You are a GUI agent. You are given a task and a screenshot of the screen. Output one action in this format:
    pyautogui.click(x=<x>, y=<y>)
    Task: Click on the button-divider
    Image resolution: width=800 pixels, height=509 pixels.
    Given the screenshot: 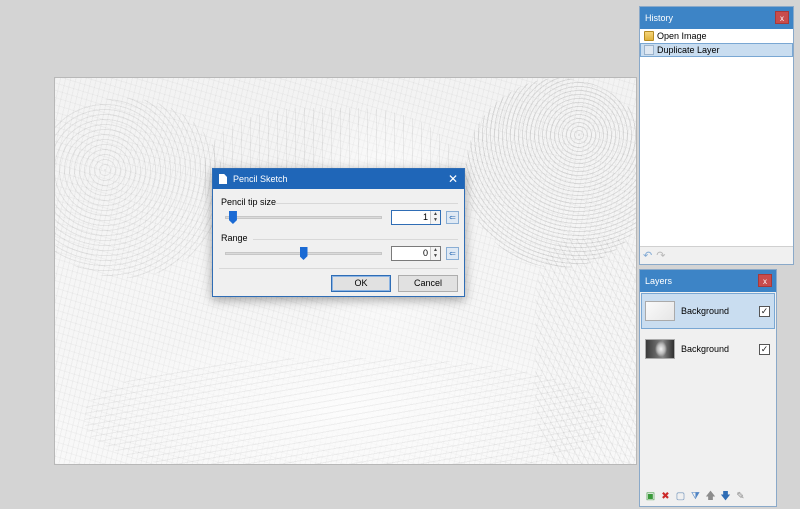 What is the action you would take?
    pyautogui.click(x=338, y=268)
    